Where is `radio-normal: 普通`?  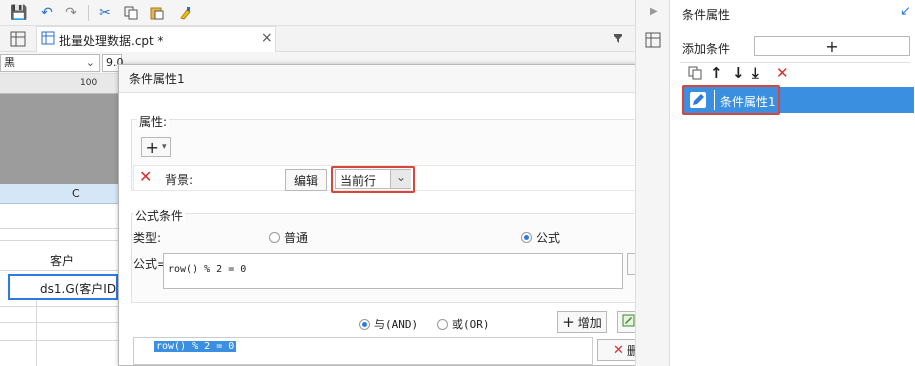
radio-normal: 普通 is located at coordinates (288, 237).